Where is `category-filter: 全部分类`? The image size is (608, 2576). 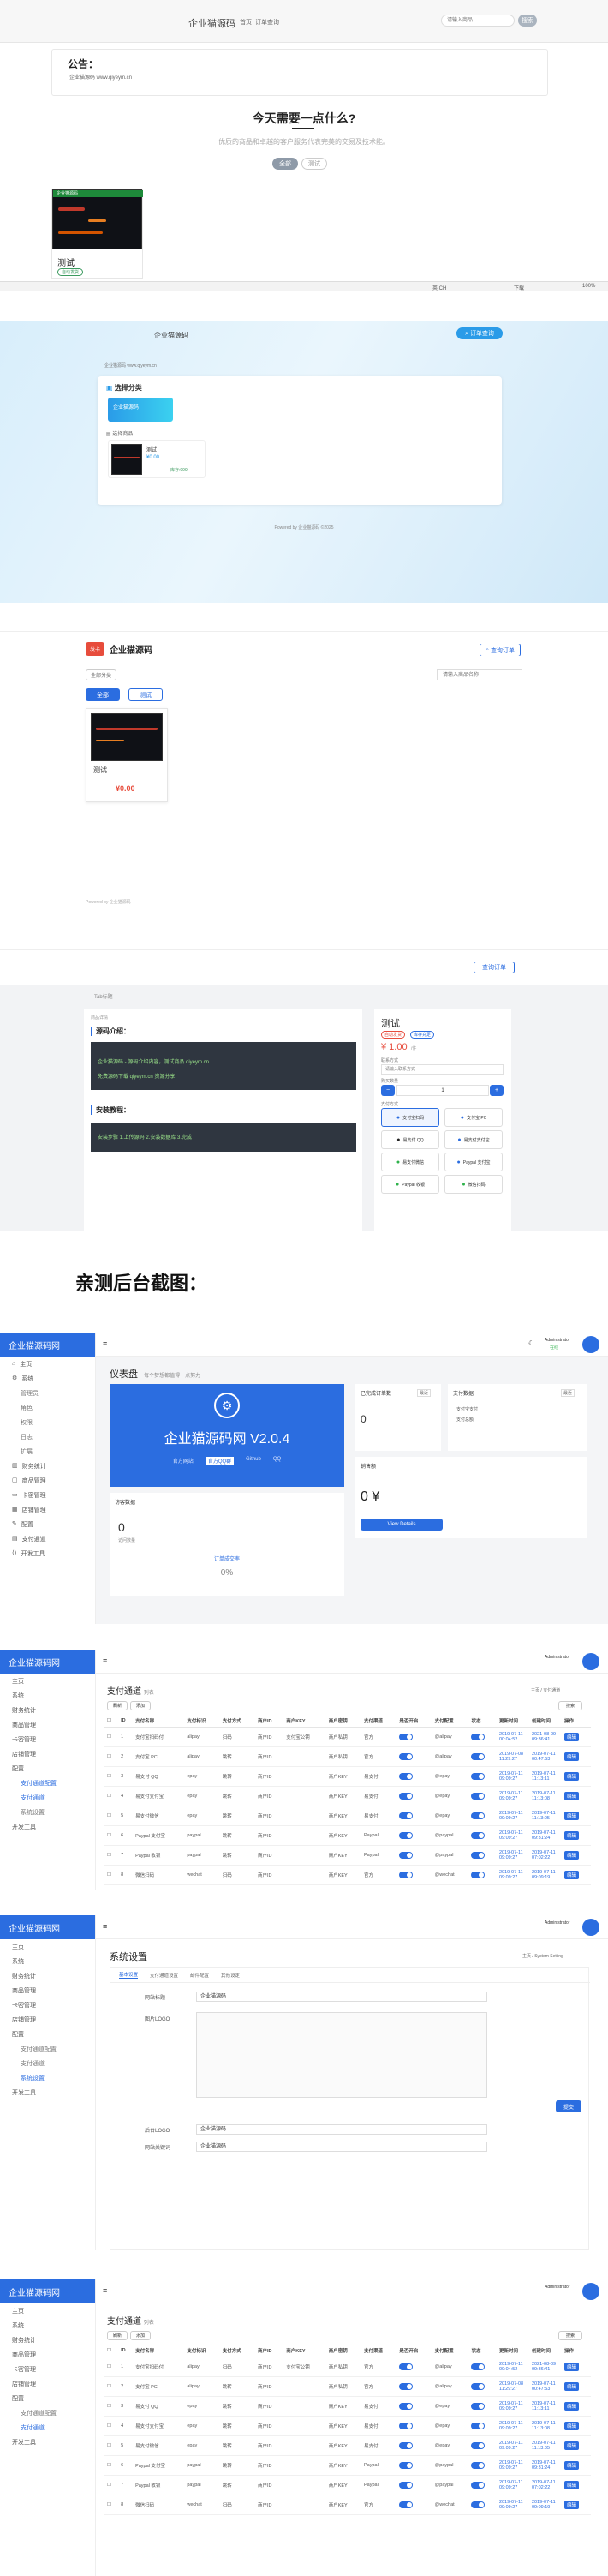
category-filter: 全部分类 is located at coordinates (101, 674).